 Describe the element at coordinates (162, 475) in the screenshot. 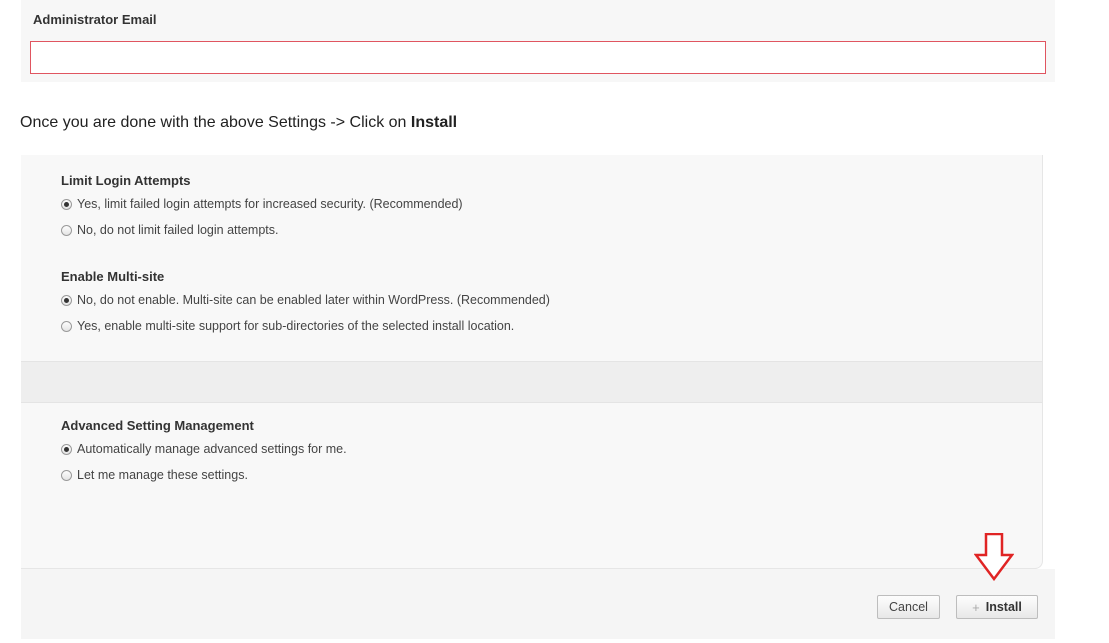

I see `option-label: Let me manage these settings.` at that location.